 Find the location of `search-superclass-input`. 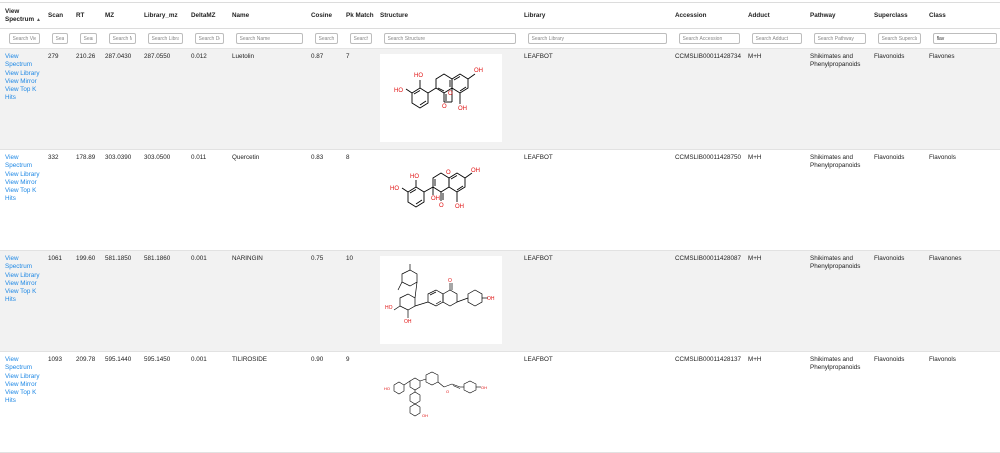

search-superclass-input is located at coordinates (899, 38).